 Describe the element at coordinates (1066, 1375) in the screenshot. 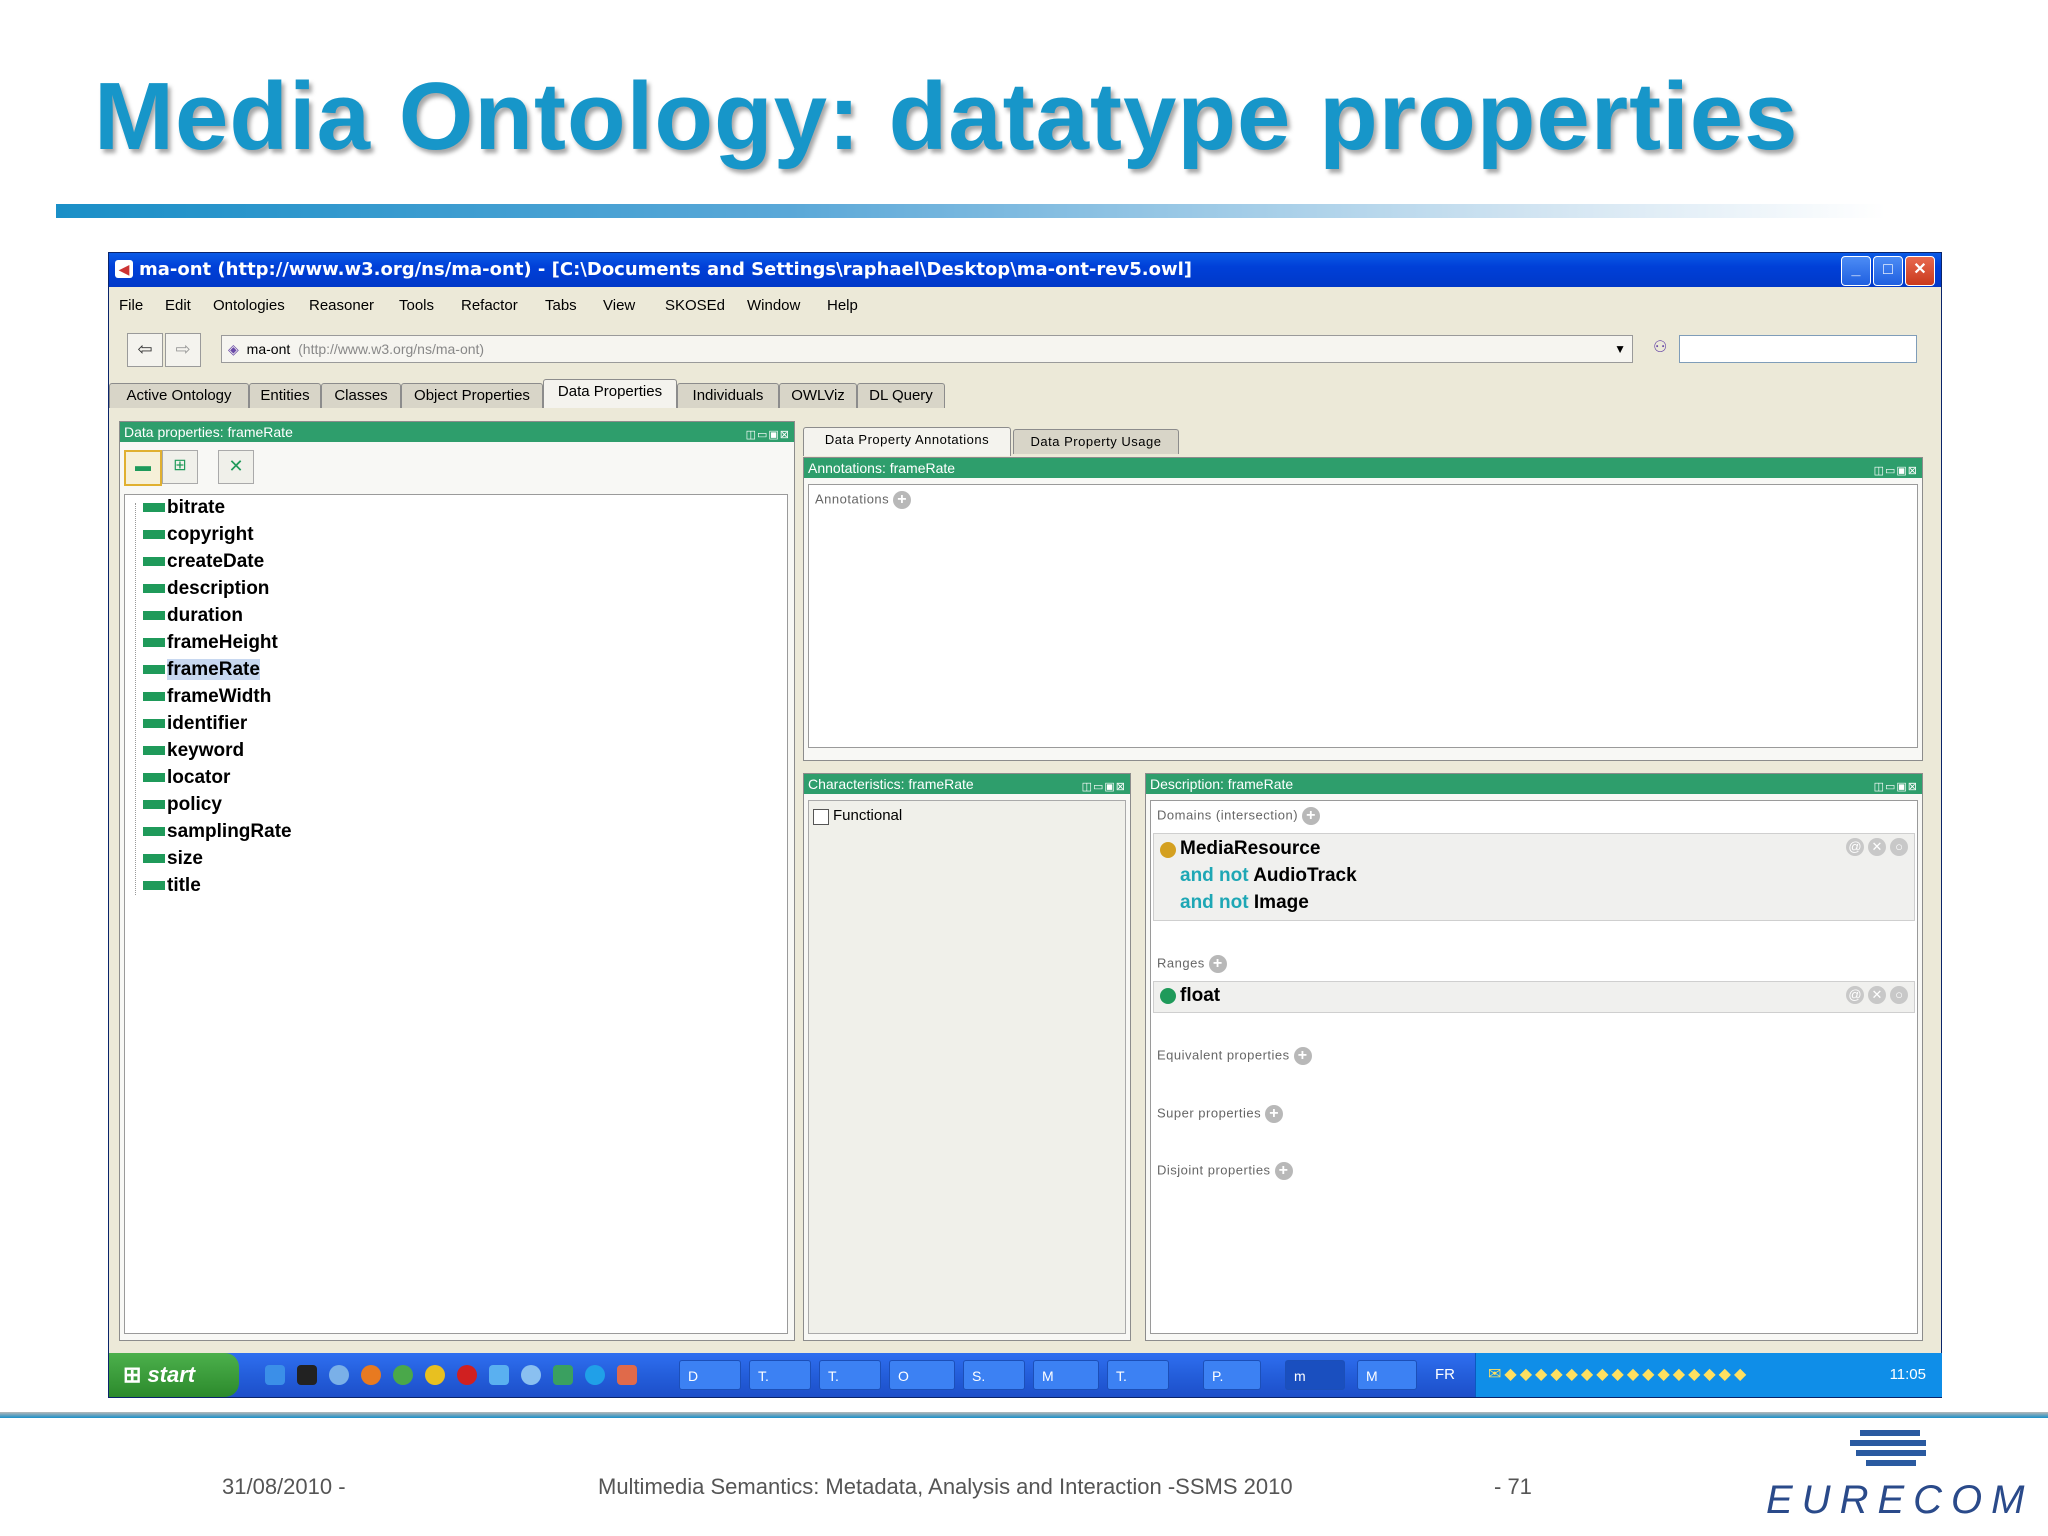

I see `task-button-6: M` at that location.